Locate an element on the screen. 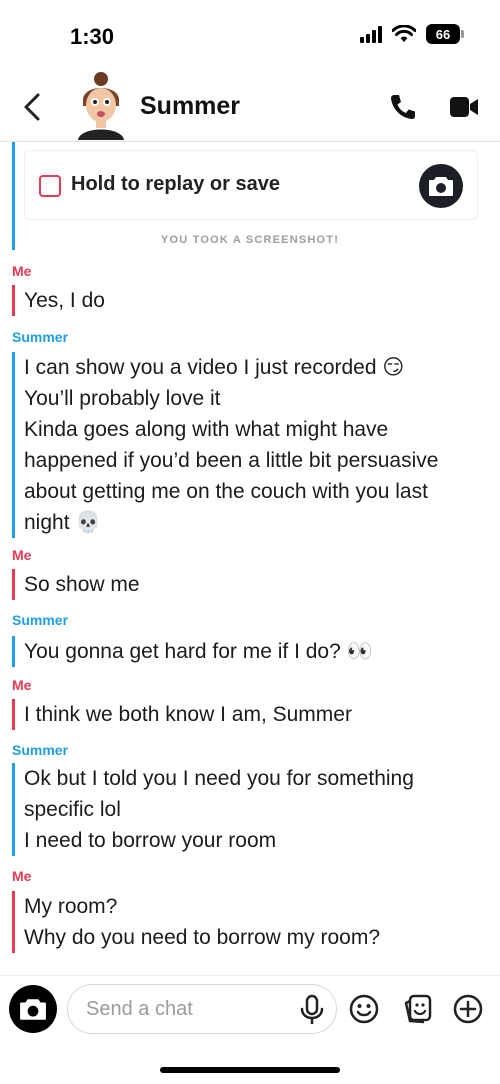 The height and width of the screenshot is (1084, 500). snap-label: Hold to replay or save is located at coordinates (175, 184).